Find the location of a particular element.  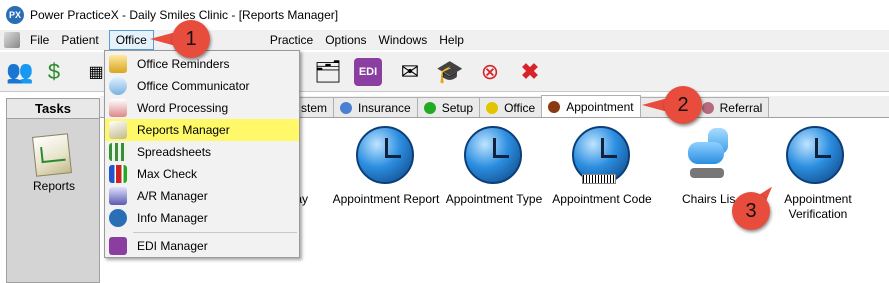

callout-number: 2 is located at coordinates (683, 104).